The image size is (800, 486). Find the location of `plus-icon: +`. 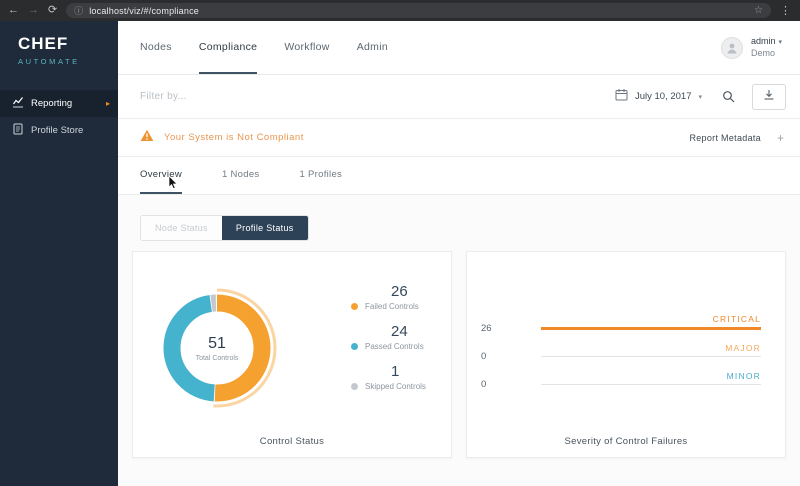

plus-icon: + is located at coordinates (780, 138).